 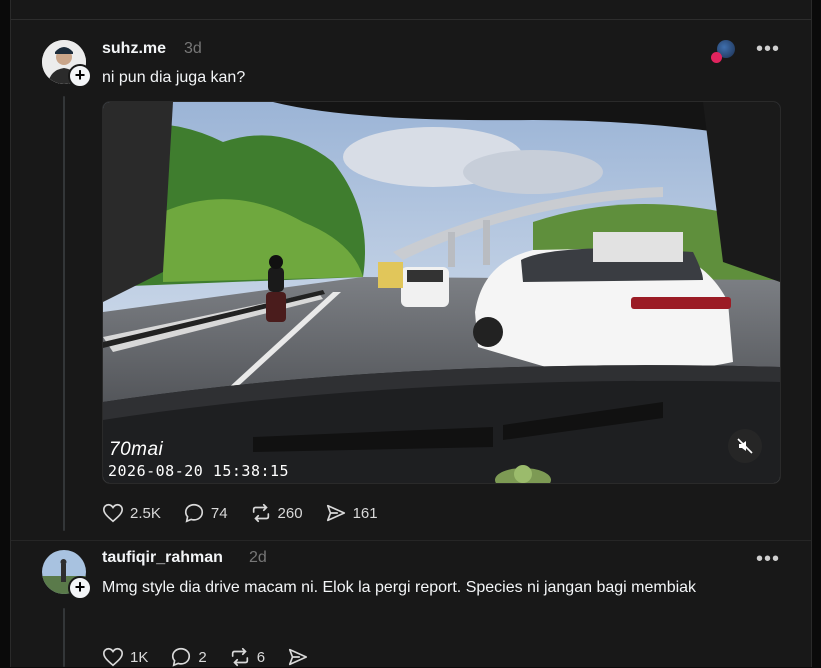 I want to click on like-count: 2.5K, so click(x=145, y=513).